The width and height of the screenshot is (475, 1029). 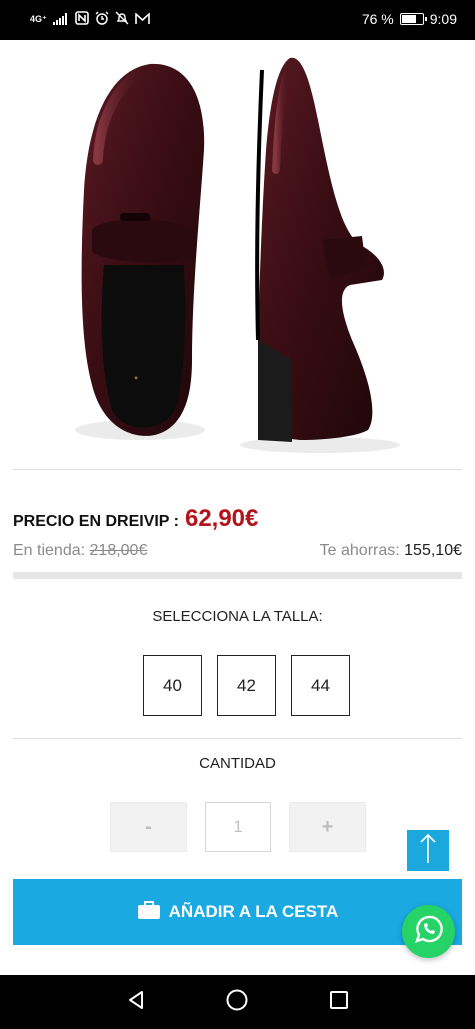 I want to click on price-value: 62,90€, so click(x=221, y=518).